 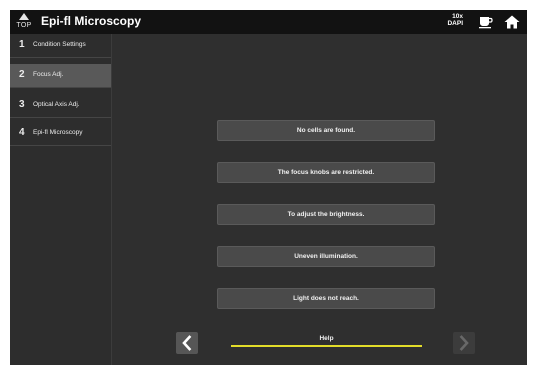 I want to click on sidebar-item-number: 1, so click(x=22, y=44).